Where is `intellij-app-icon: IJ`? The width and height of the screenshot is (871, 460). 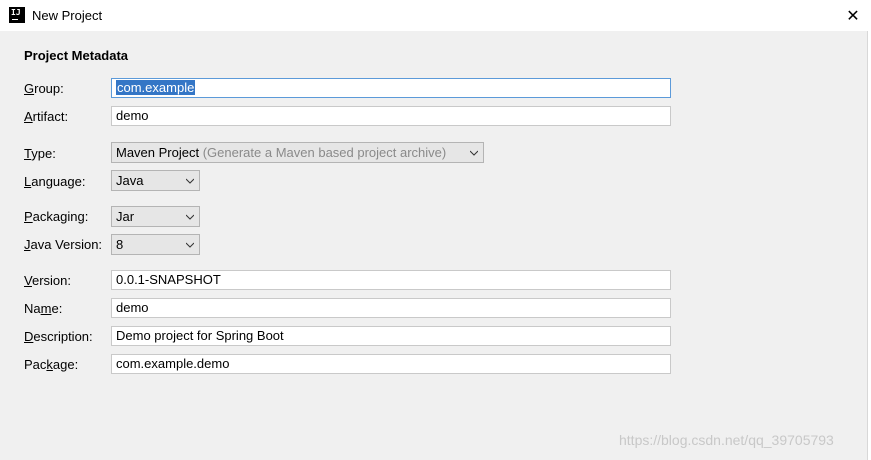 intellij-app-icon: IJ is located at coordinates (17, 15).